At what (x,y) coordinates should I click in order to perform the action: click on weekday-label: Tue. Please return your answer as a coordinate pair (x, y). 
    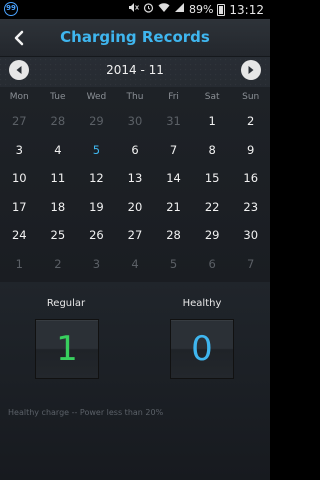
    Looking at the image, I should click on (58, 97).